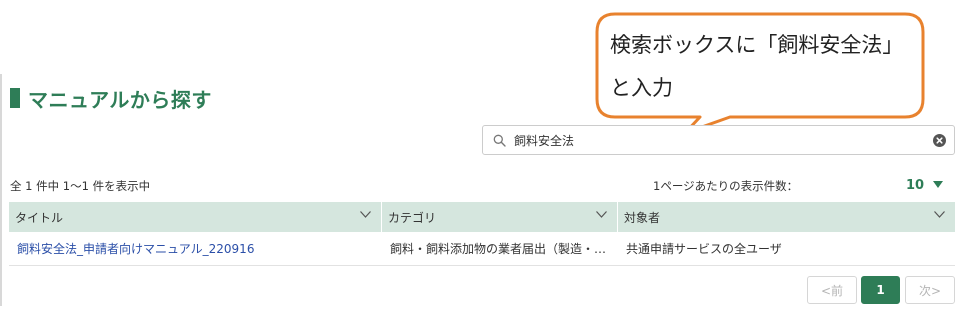 The height and width of the screenshot is (312, 960). I want to click on clear-search-icon, so click(940, 140).